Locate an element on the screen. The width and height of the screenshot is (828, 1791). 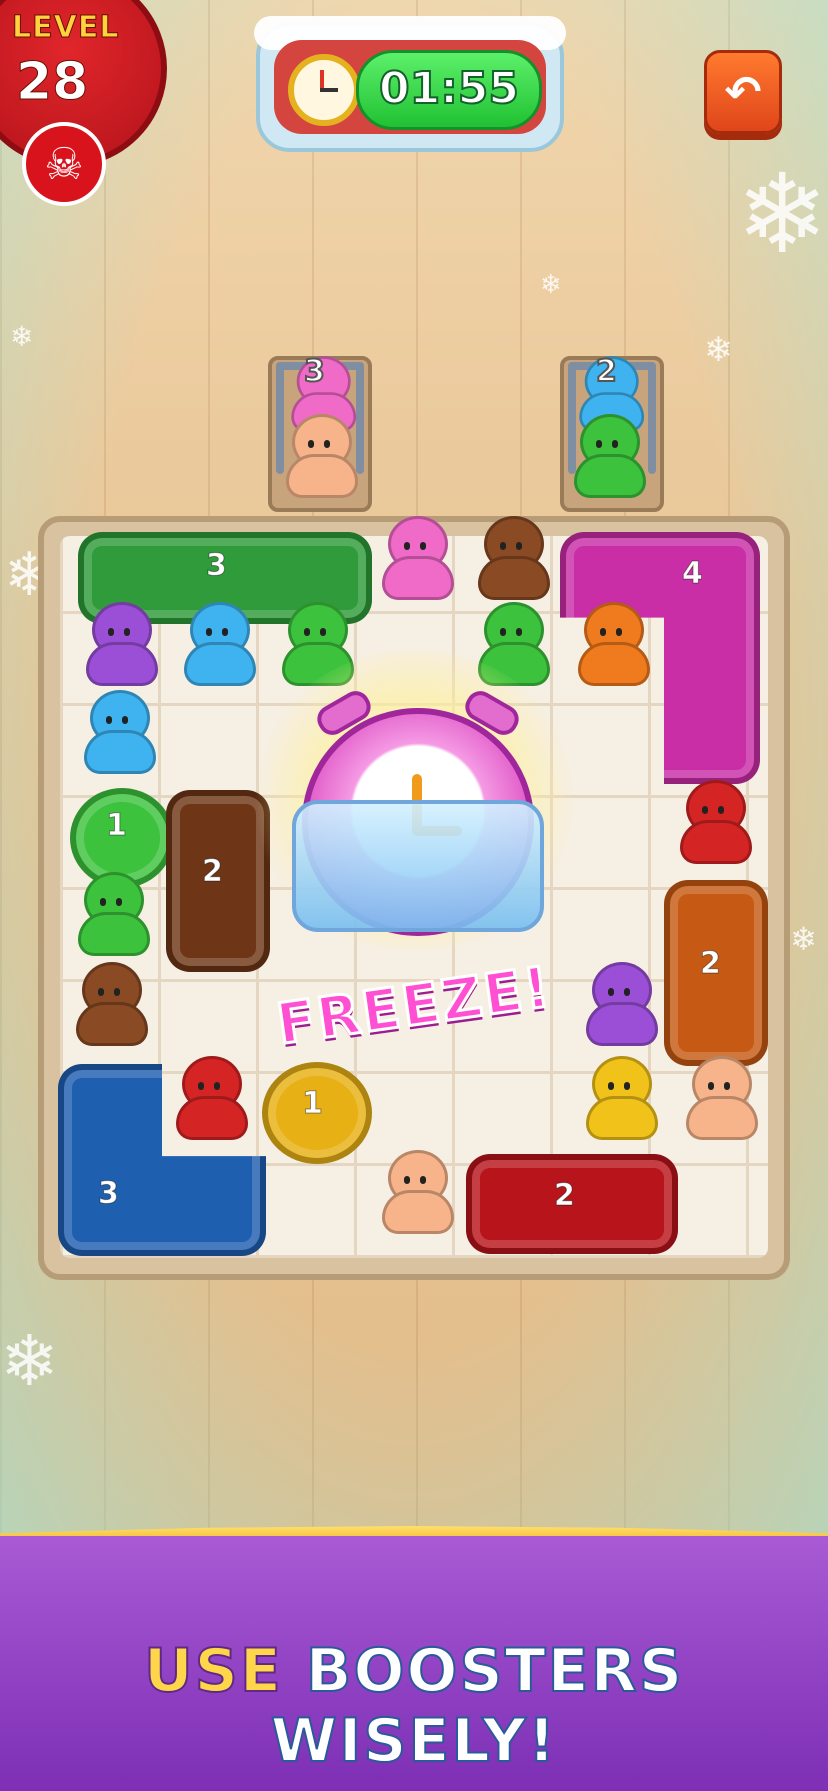
queue-count-left: 3 is located at coordinates (314, 371).